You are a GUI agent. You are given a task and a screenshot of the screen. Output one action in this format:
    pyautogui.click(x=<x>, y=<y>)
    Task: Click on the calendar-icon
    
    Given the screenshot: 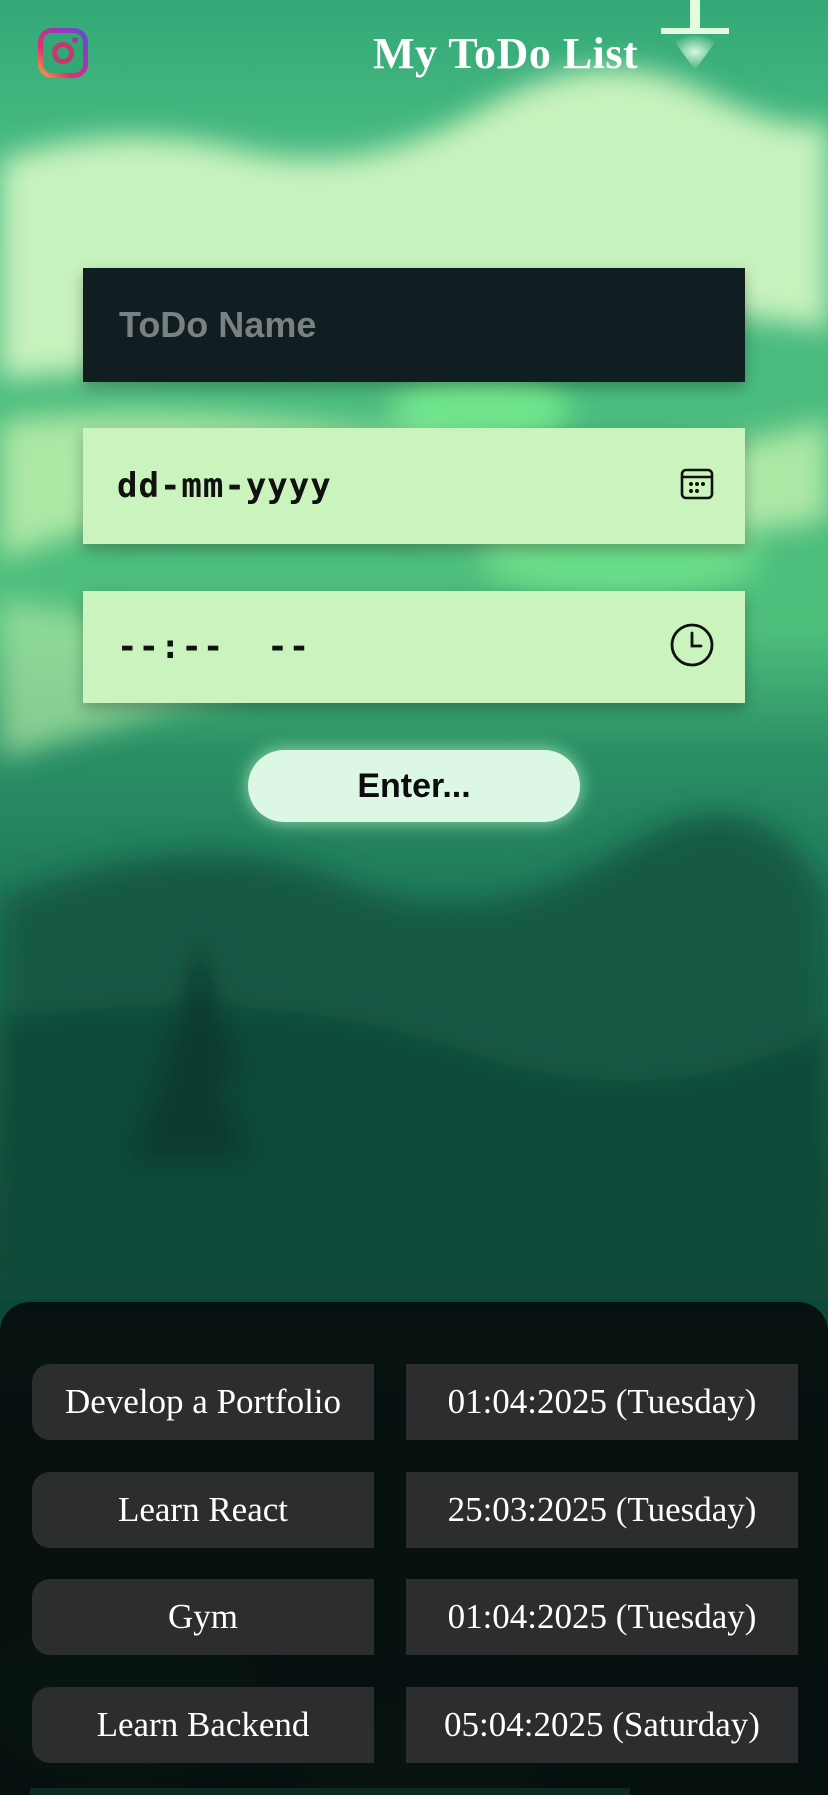 What is the action you would take?
    pyautogui.click(x=697, y=486)
    